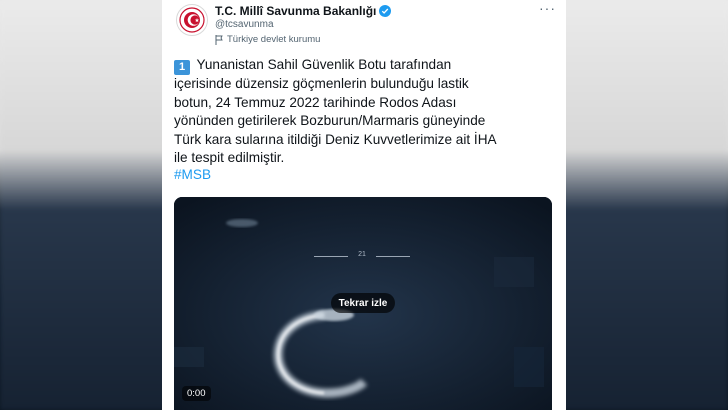 This screenshot has height=410, width=728. I want to click on turkish-emblem-icon, so click(192, 20).